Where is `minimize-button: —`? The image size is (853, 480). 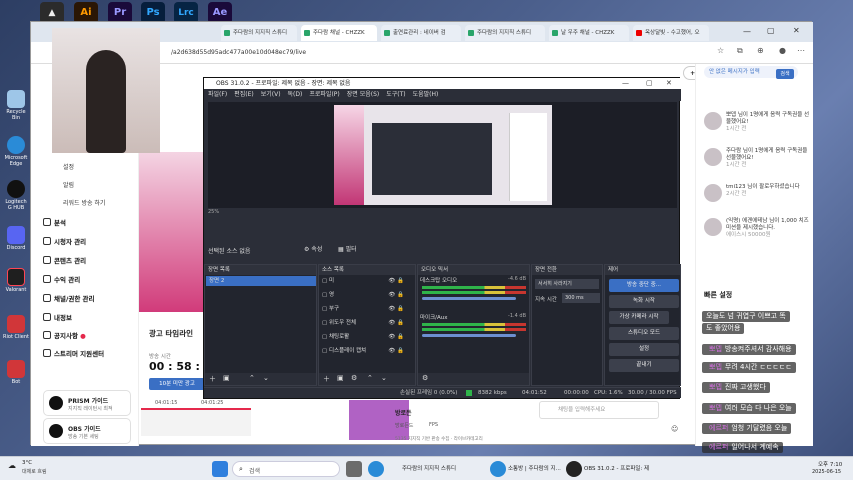
minimize-button: — is located at coordinates (747, 31).